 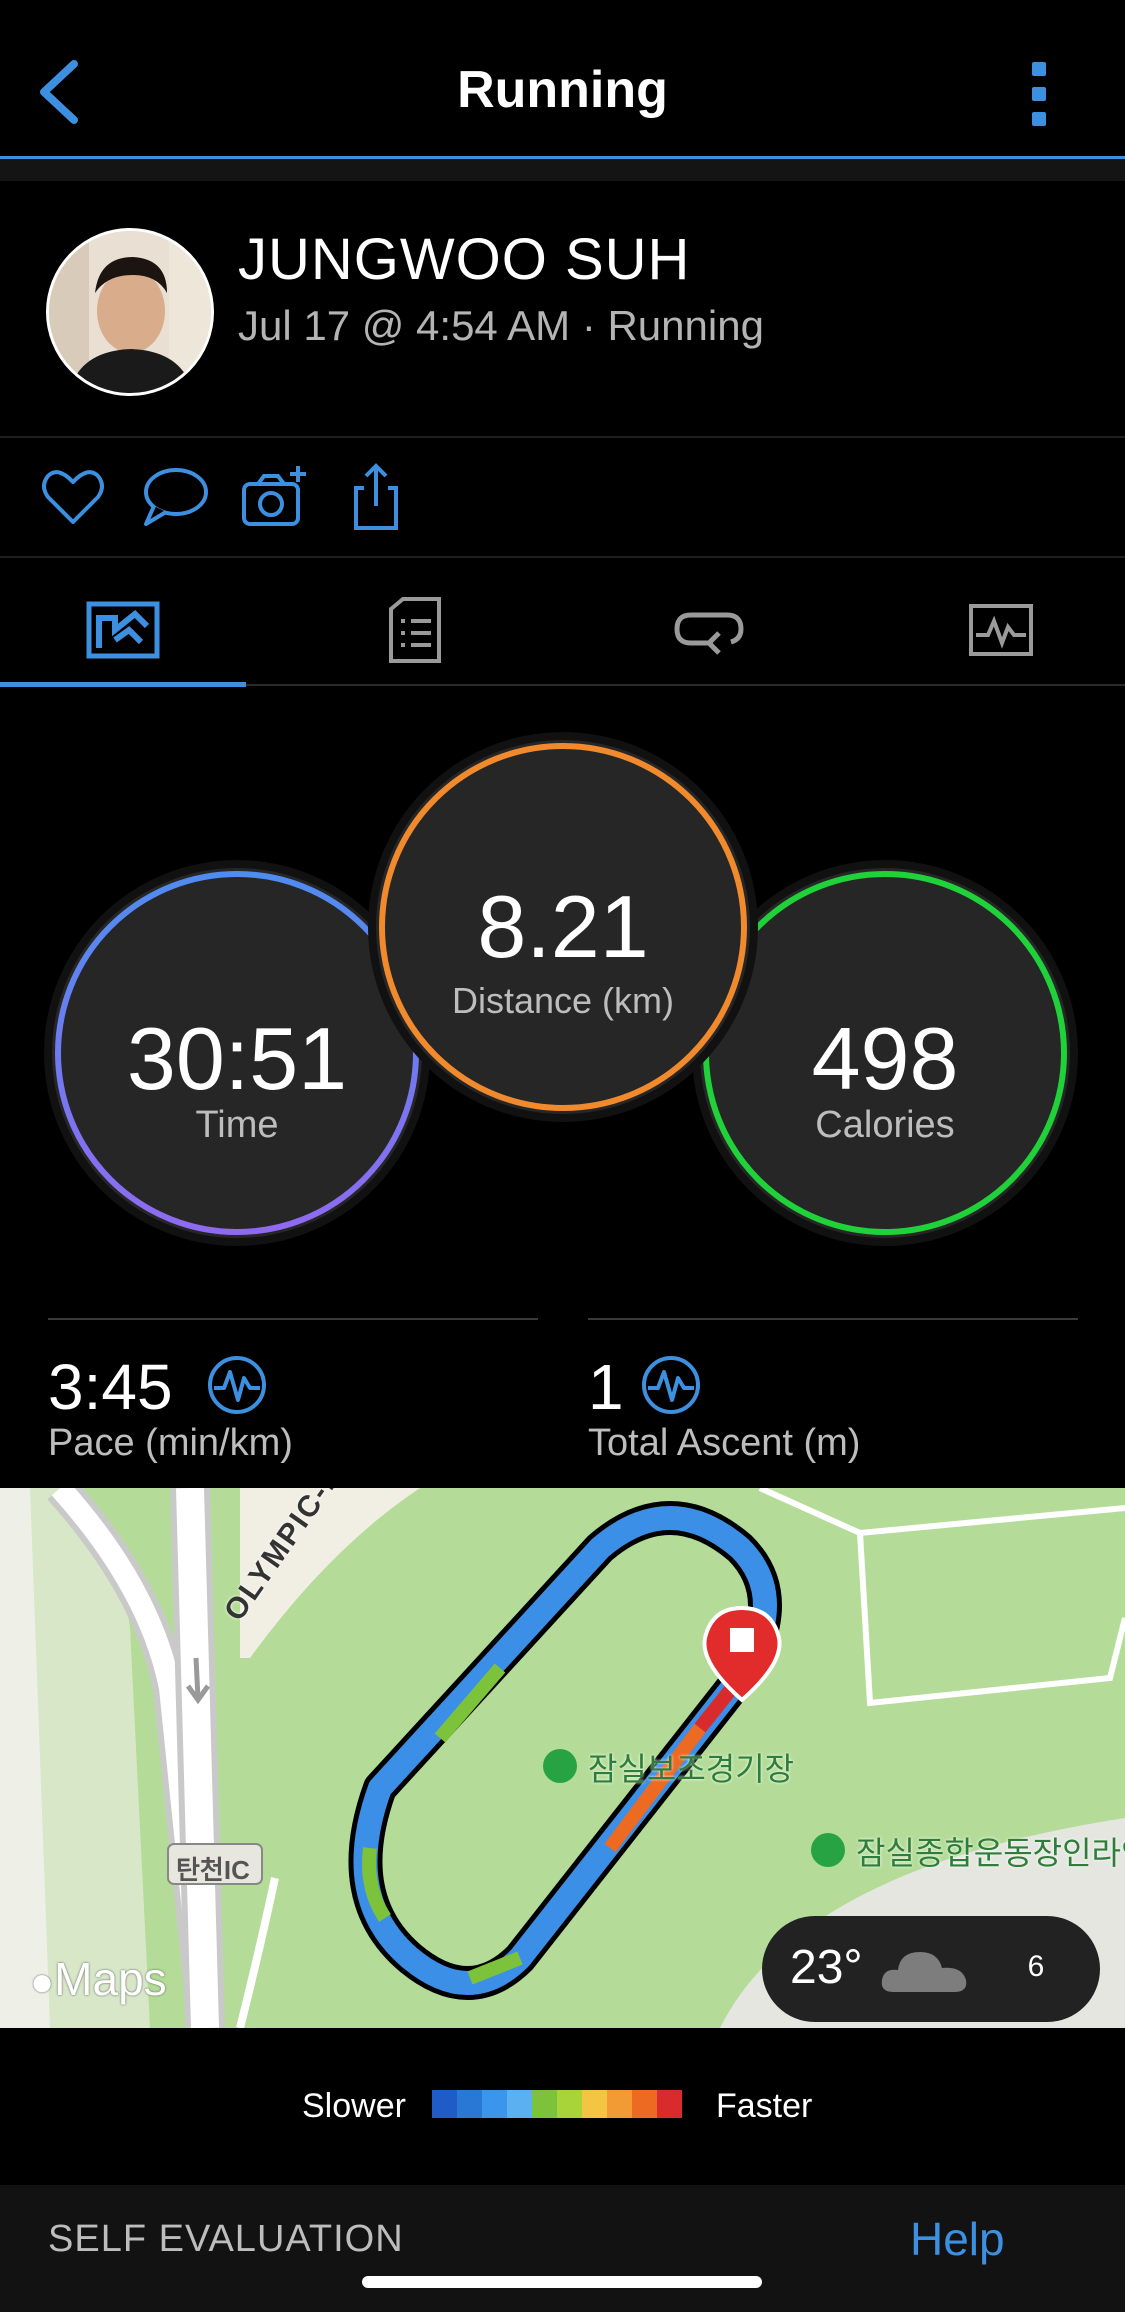 I want to click on place-label: 잠실종합운동장인라인, so click(x=990, y=1851).